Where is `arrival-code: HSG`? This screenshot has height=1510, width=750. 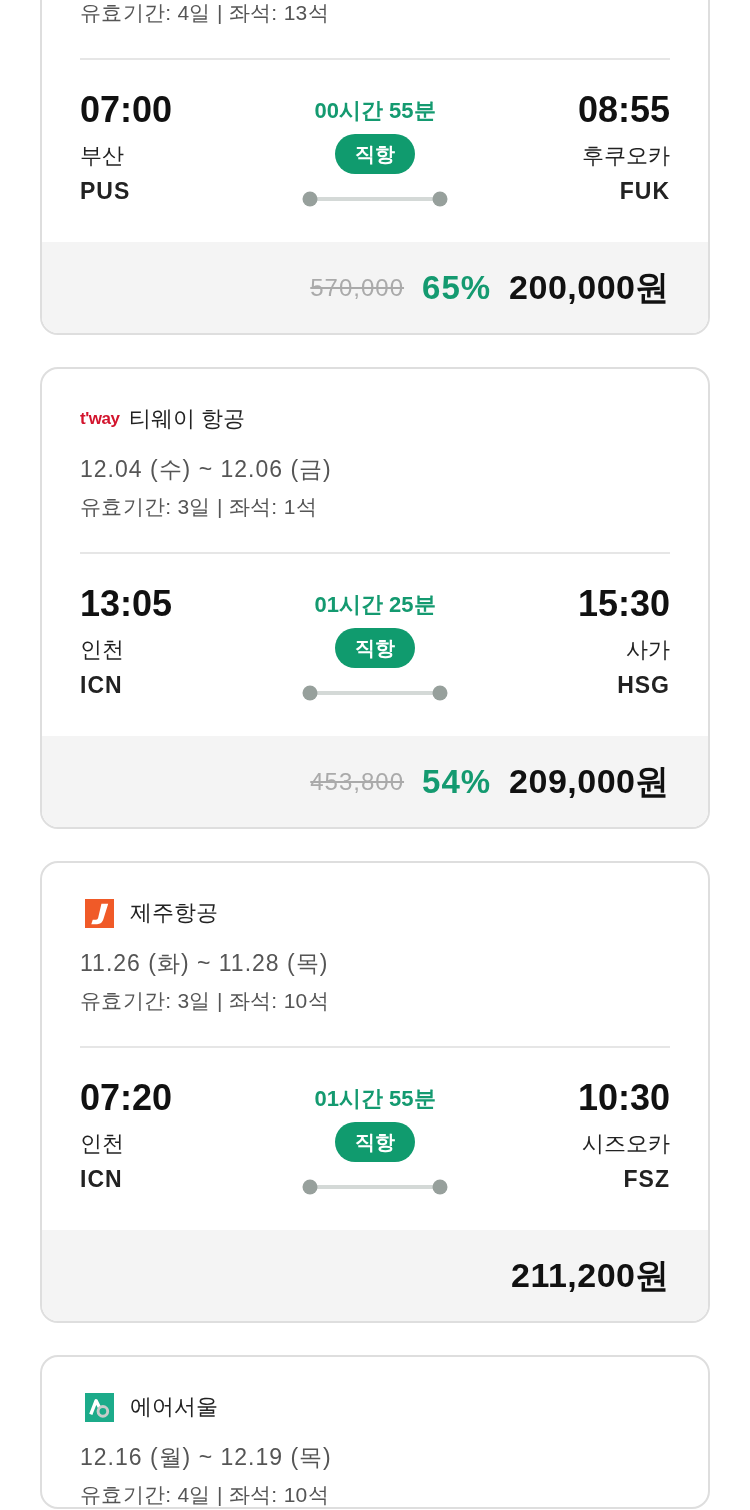
arrival-code: HSG is located at coordinates (643, 685).